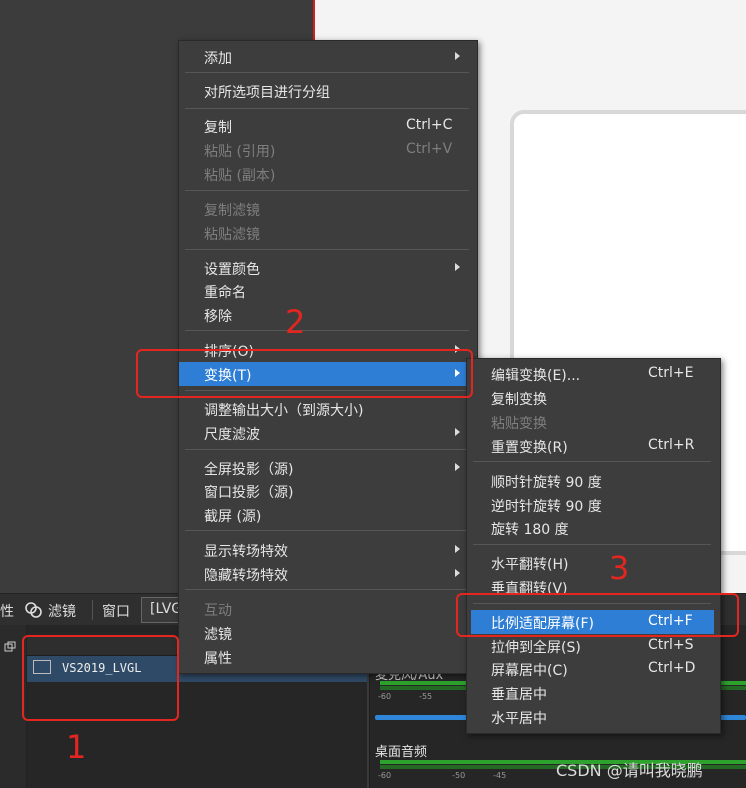  I want to click on menu-item-hide-transition: 隐藏转场特效, so click(328, 574).